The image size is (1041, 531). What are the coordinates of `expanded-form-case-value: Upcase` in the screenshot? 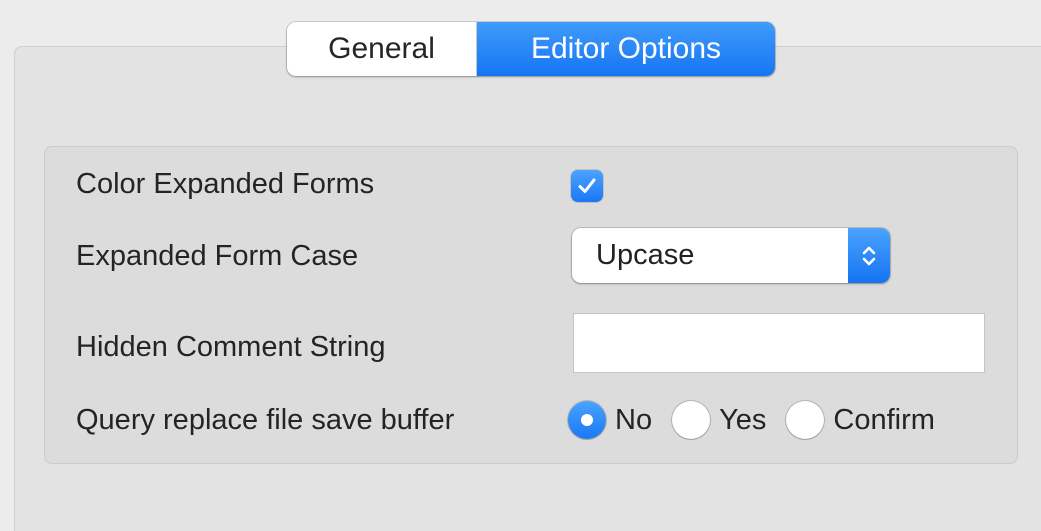 It's located at (645, 255).